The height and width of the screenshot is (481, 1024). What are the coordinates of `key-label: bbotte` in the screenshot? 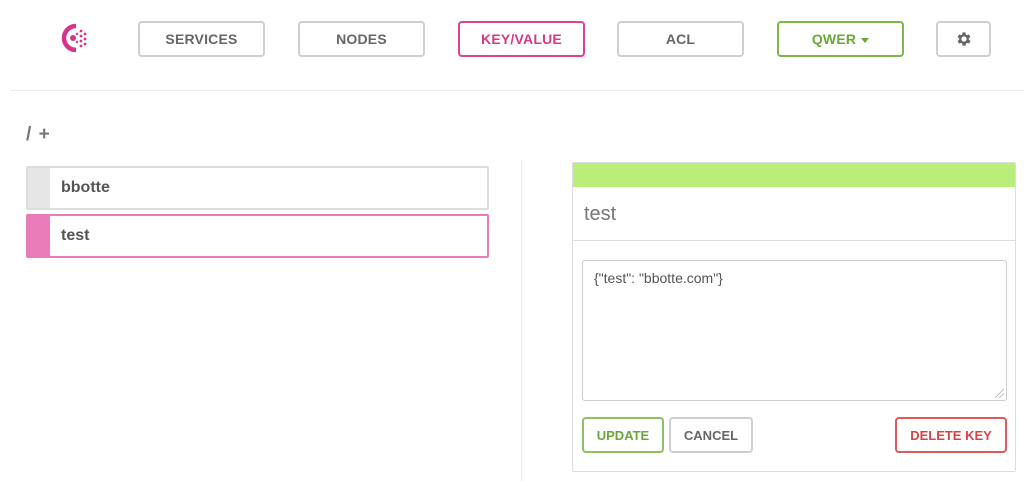 It's located at (85, 187).